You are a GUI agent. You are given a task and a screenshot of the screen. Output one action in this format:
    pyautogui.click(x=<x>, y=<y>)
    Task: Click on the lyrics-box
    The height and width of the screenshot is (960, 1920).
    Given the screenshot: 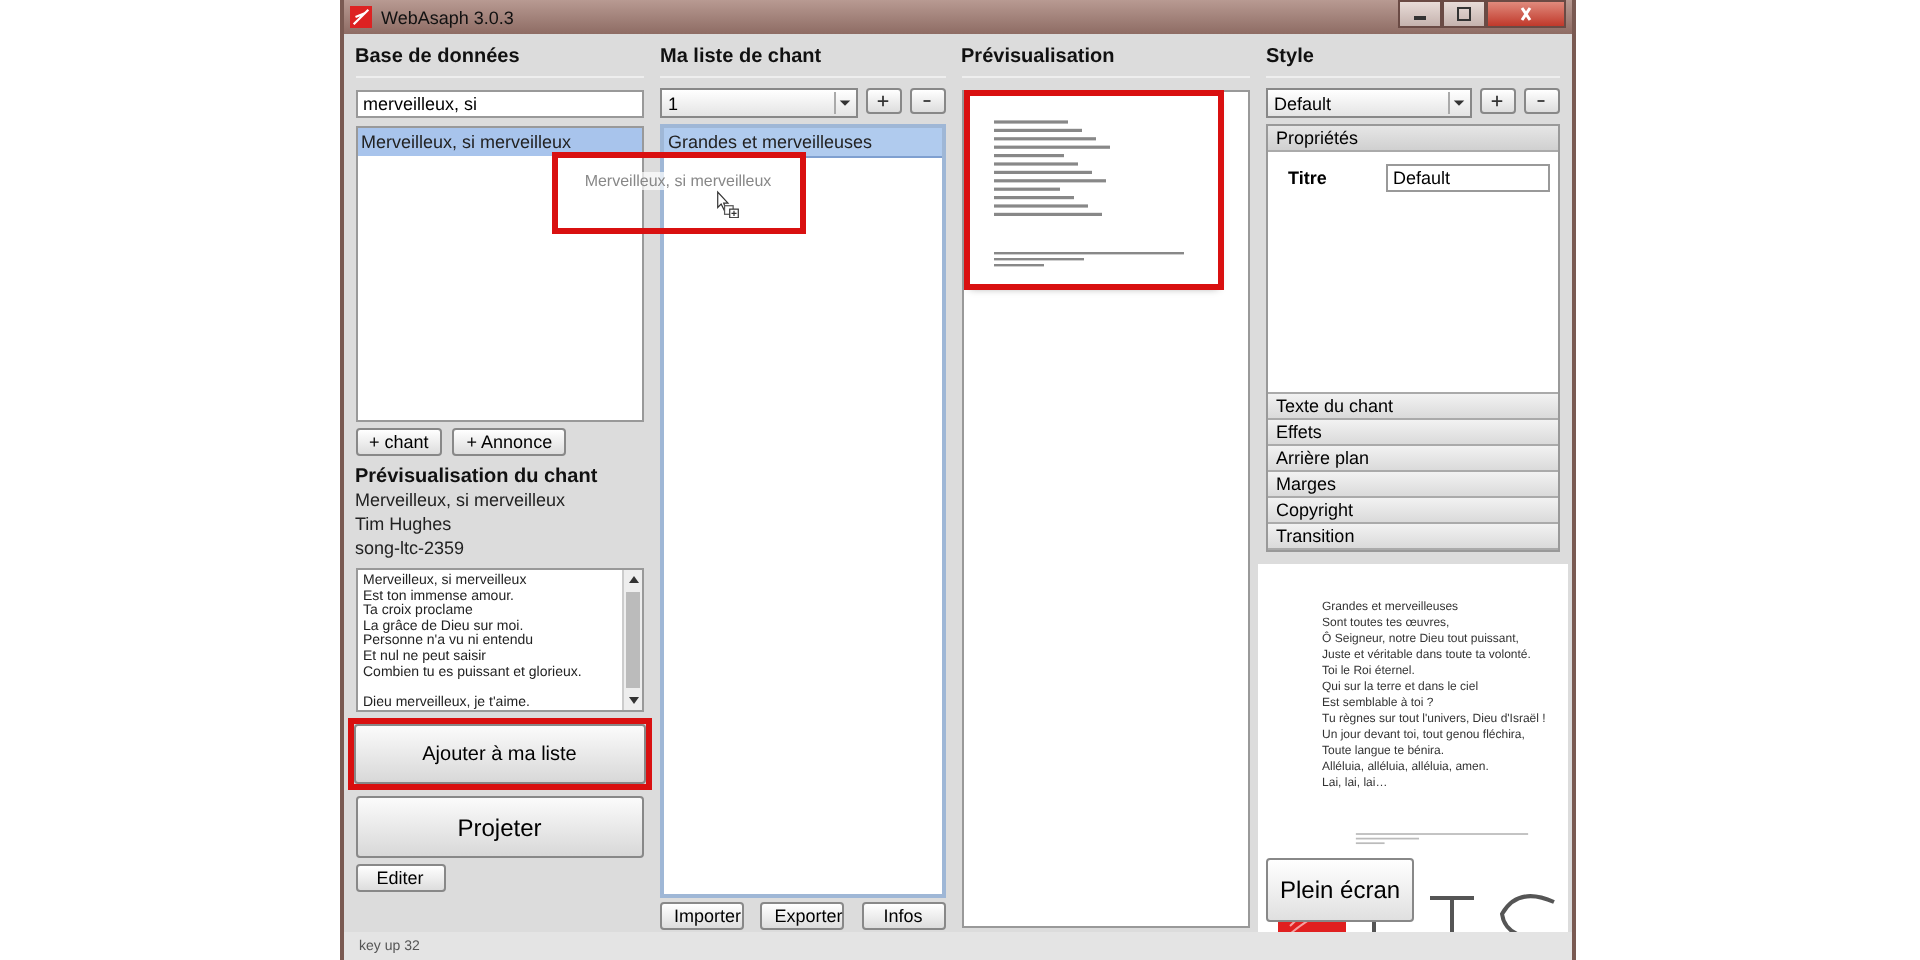 What is the action you would take?
    pyautogui.click(x=499, y=640)
    